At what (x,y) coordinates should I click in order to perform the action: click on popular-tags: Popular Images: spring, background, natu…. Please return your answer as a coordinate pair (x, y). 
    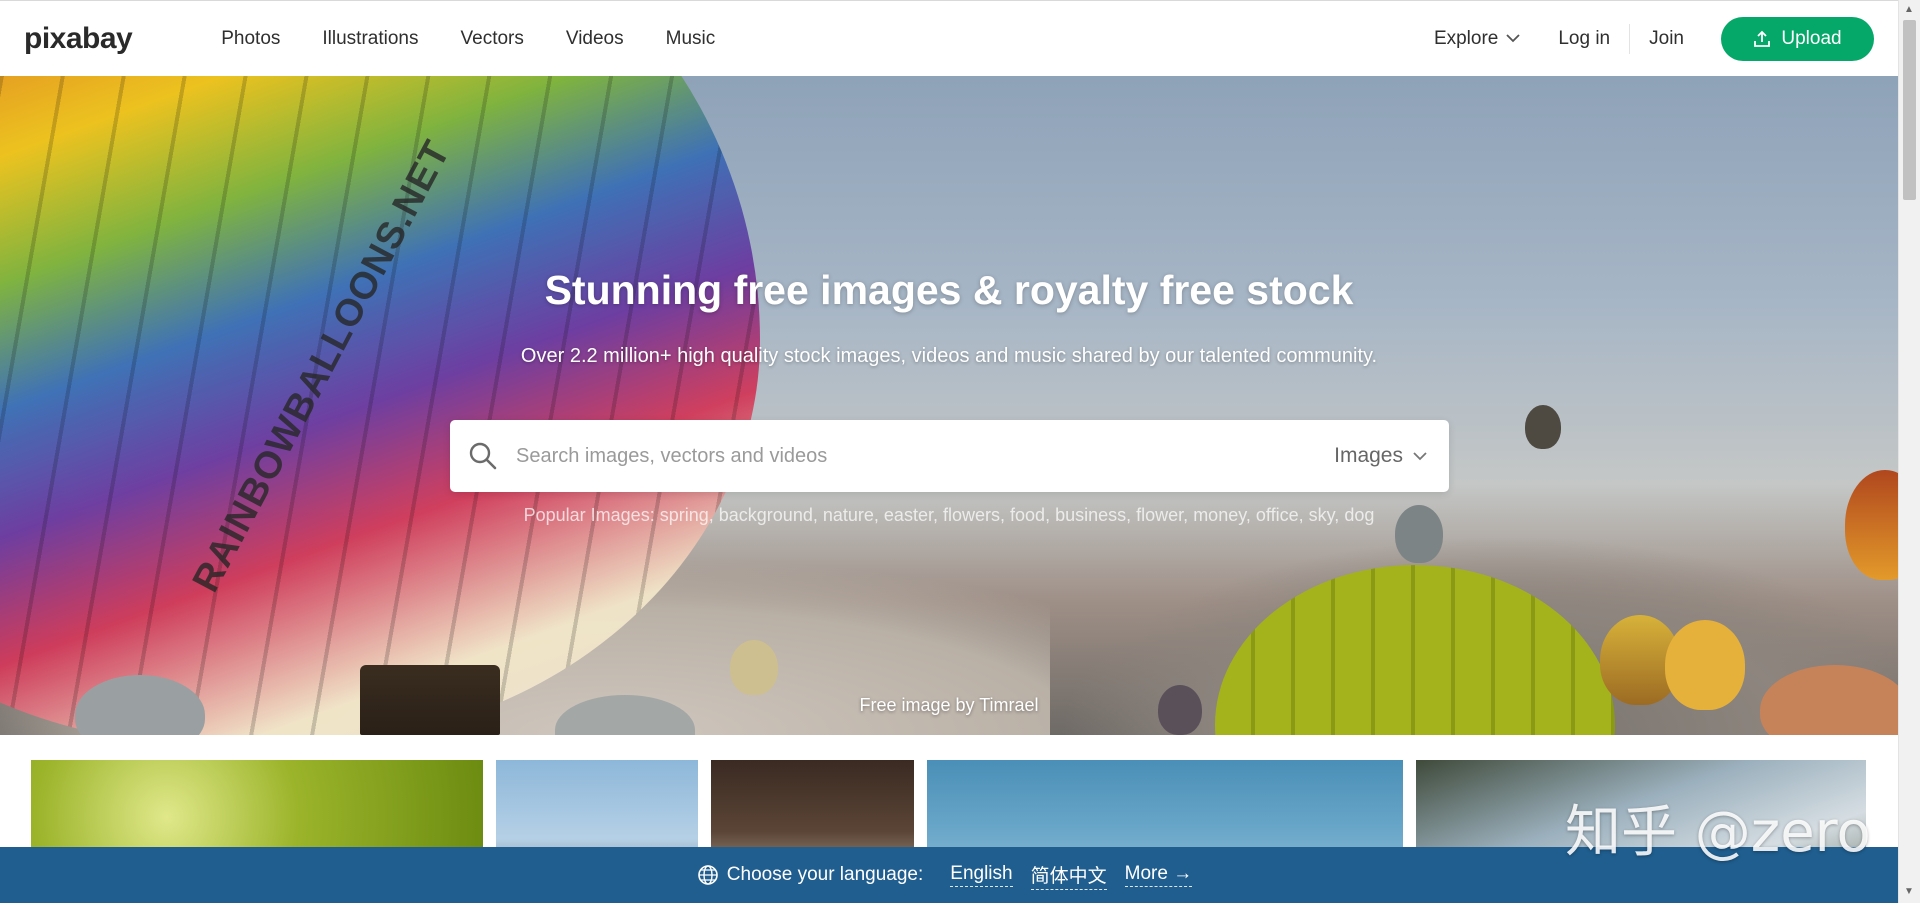
    Looking at the image, I should click on (949, 515).